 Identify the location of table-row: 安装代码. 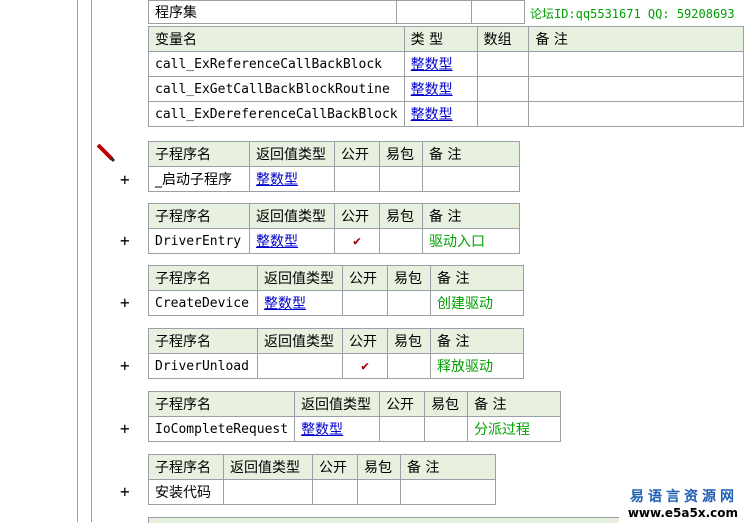
(322, 492).